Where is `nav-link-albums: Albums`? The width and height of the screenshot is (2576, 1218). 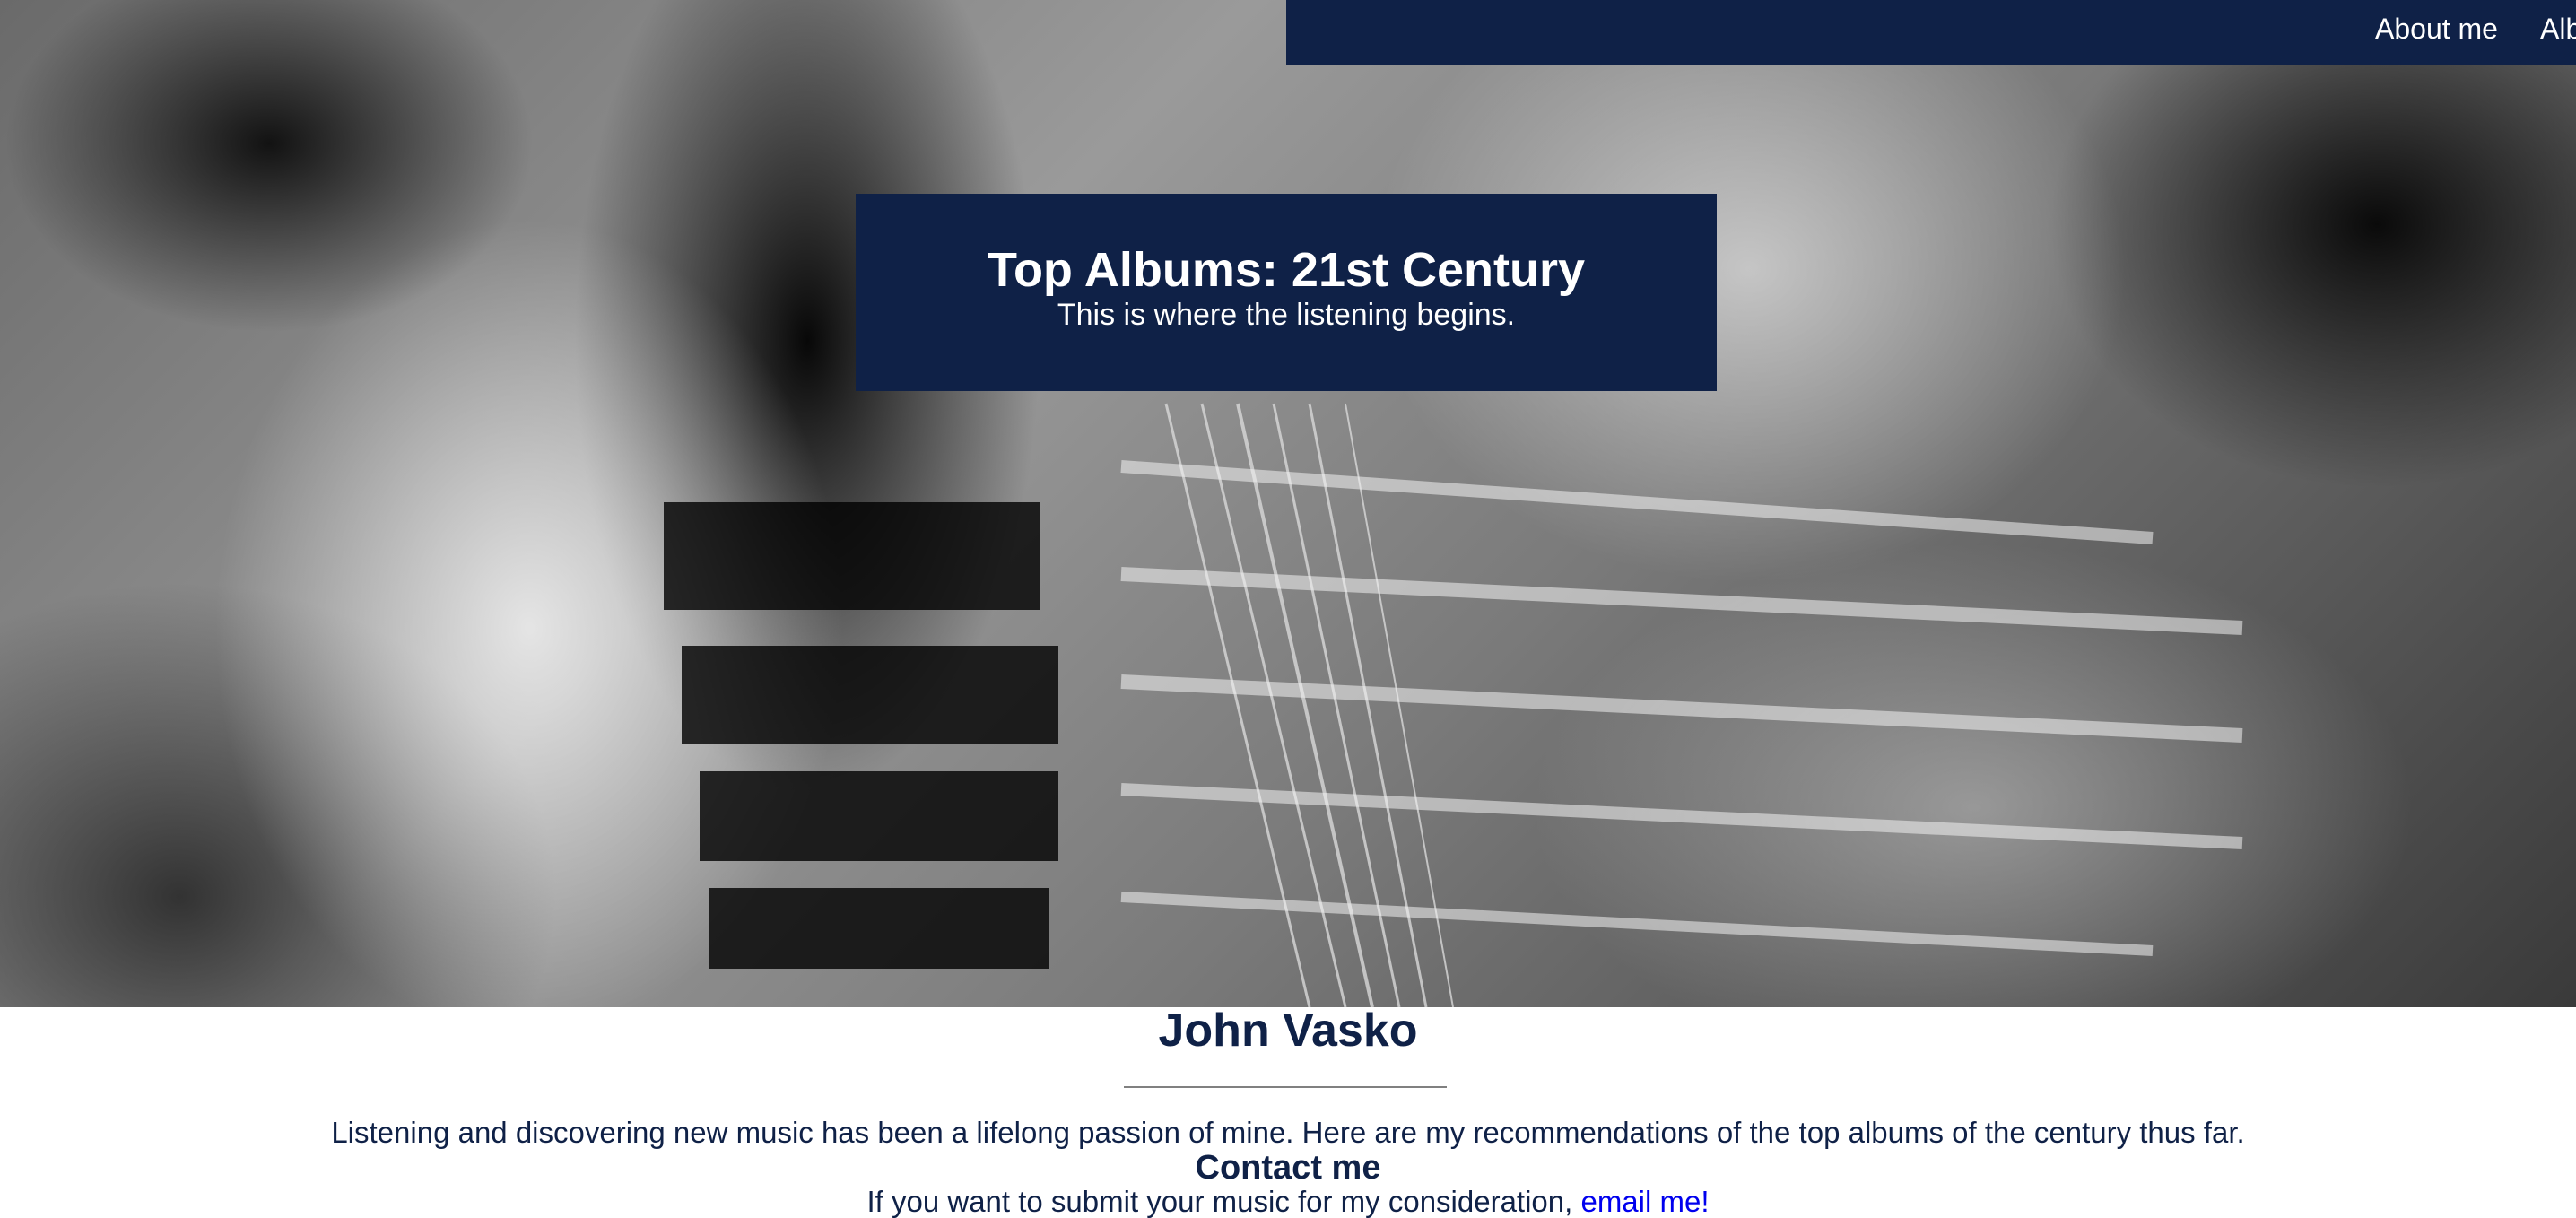 nav-link-albums: Albums is located at coordinates (2558, 29).